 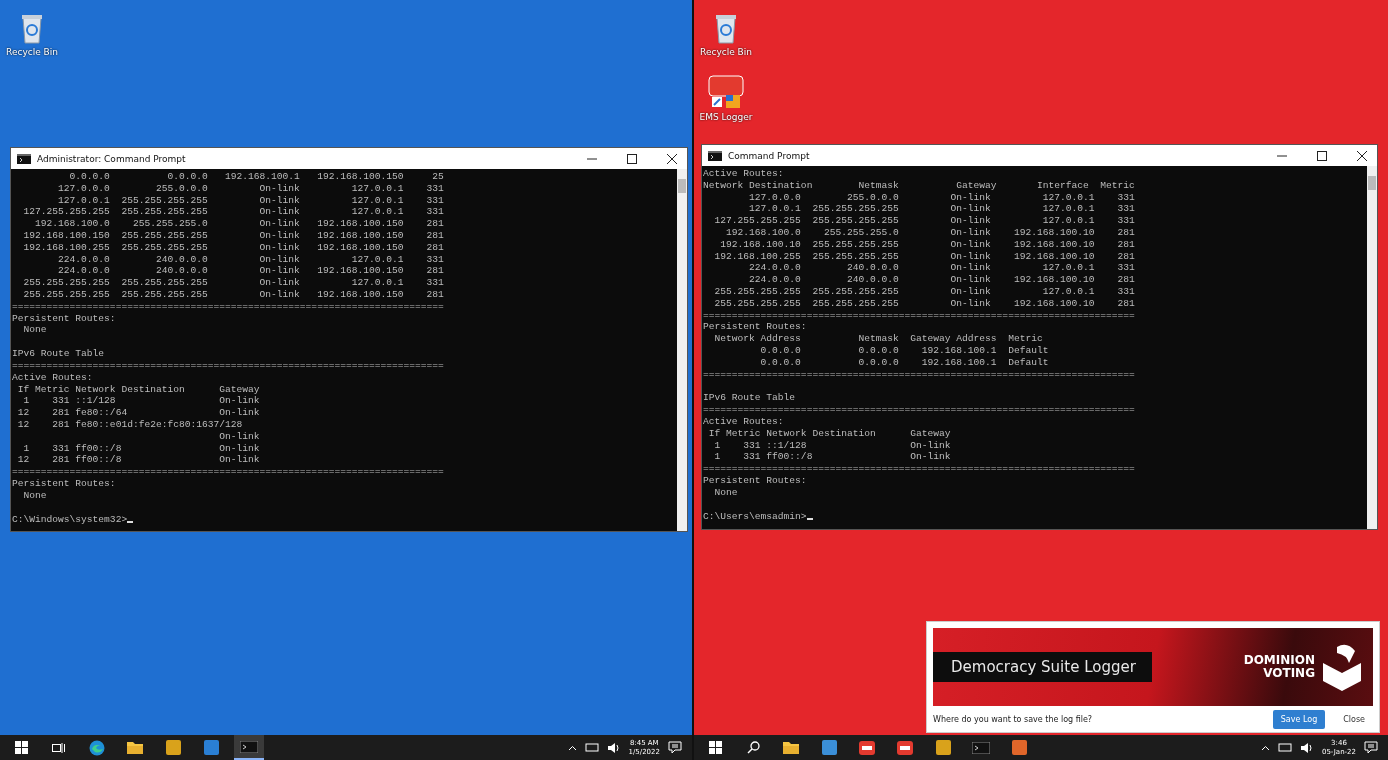 What do you see at coordinates (930, 233) in the screenshot?
I see `console-line: 192.168.100.0 255.255.255.0 On-link 192.168.100.10 281` at bounding box center [930, 233].